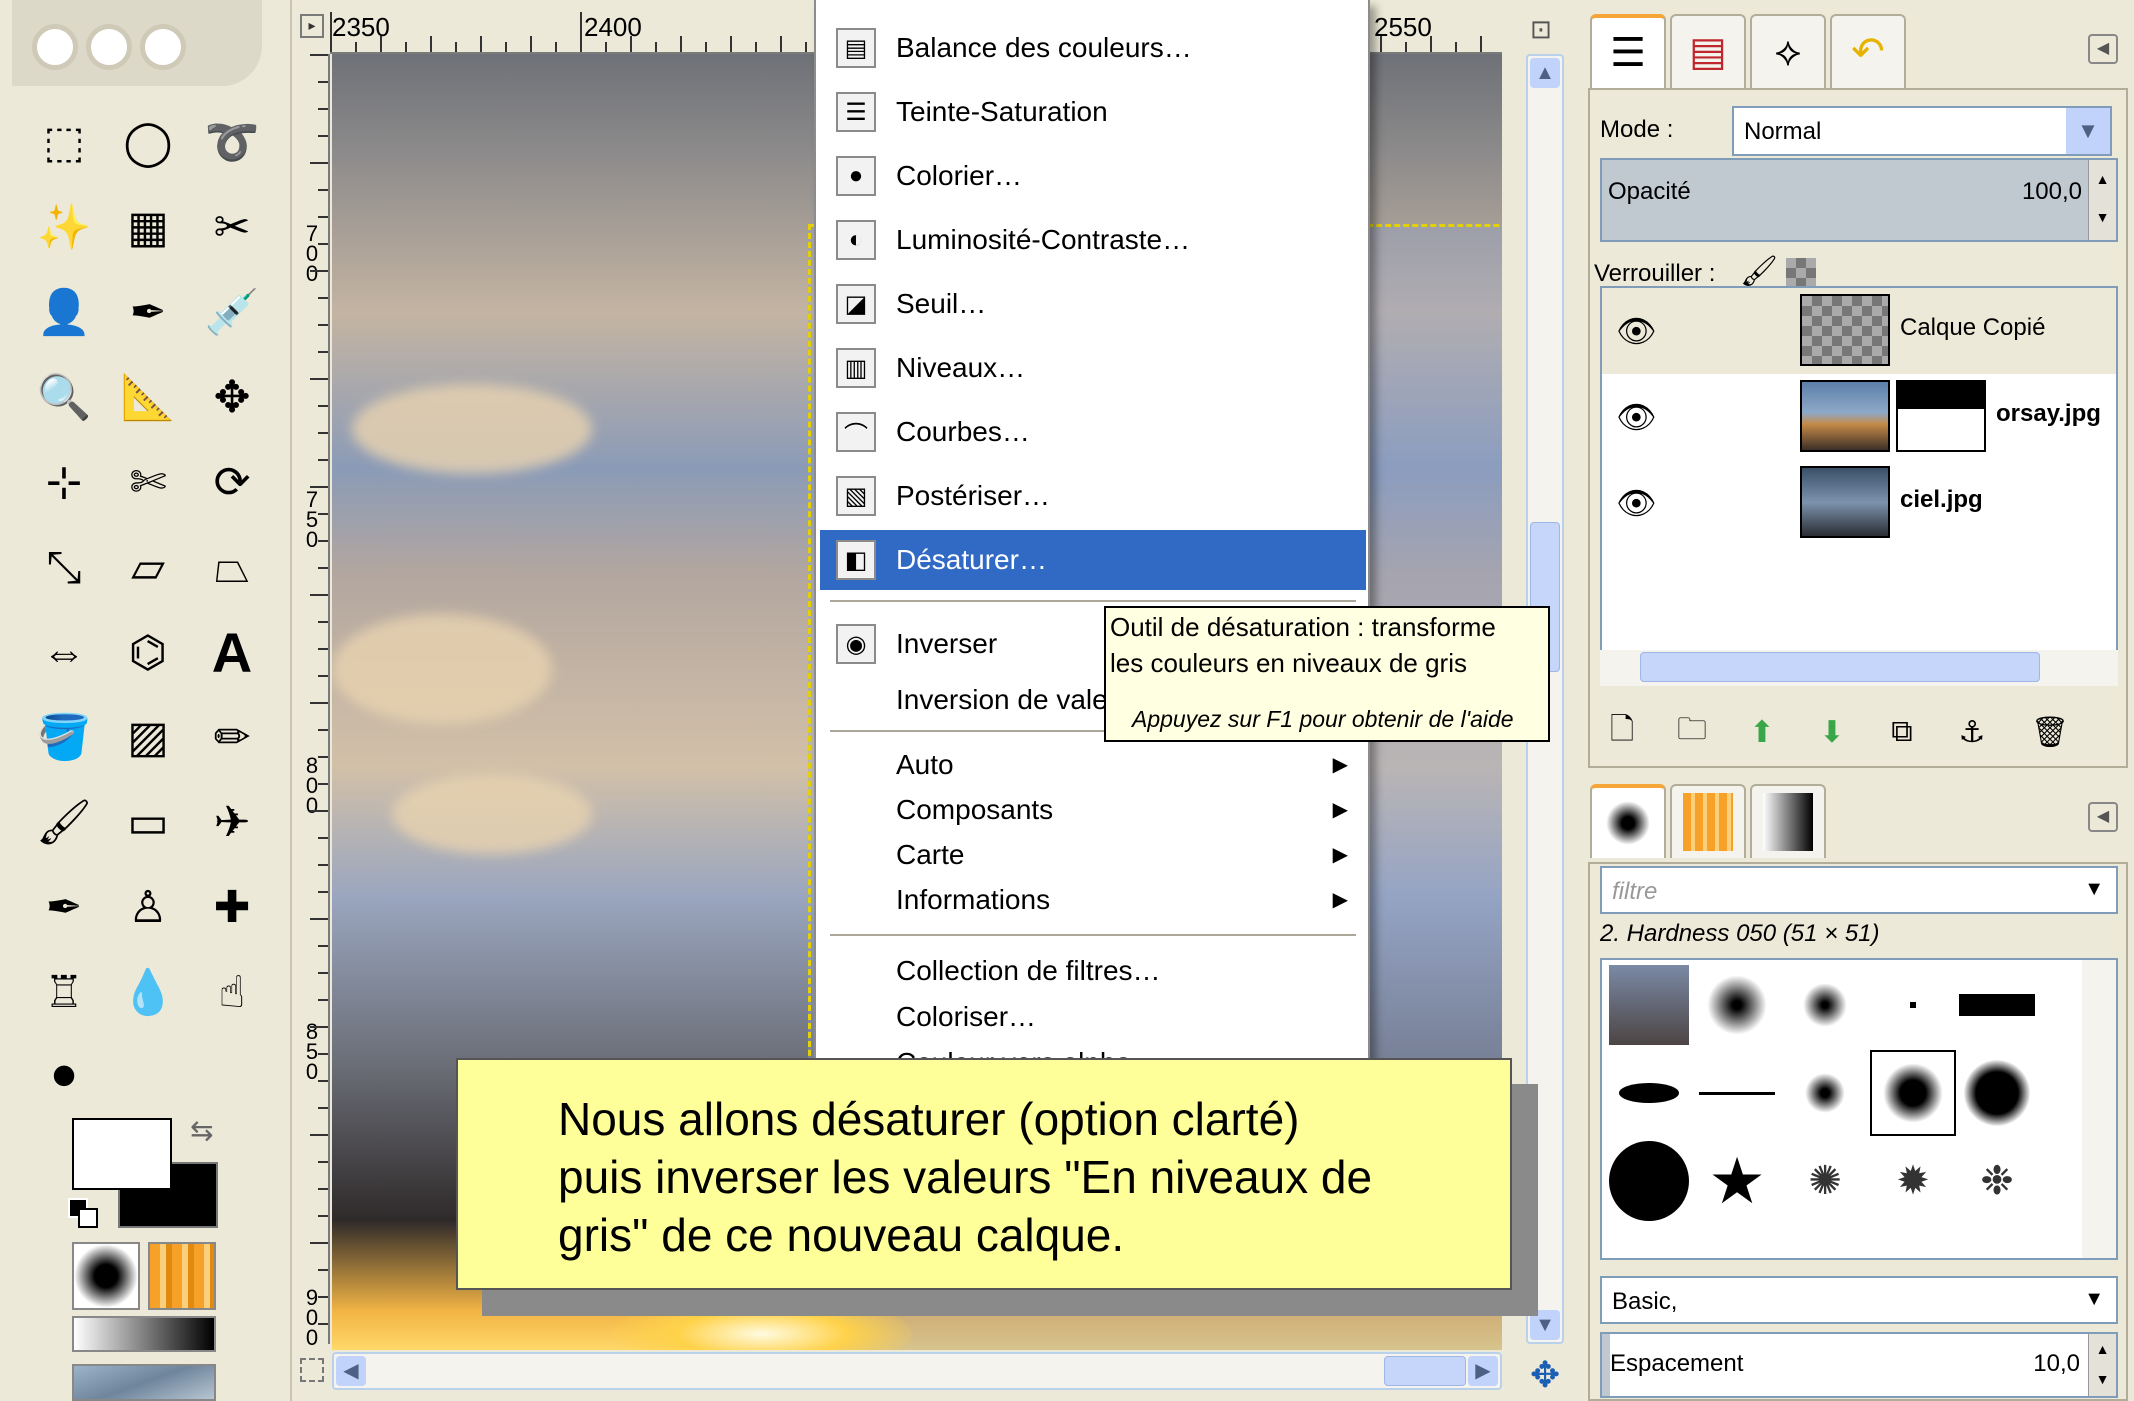 Image resolution: width=2134 pixels, height=1401 pixels. I want to click on ink-tool-button: ✒, so click(64, 907).